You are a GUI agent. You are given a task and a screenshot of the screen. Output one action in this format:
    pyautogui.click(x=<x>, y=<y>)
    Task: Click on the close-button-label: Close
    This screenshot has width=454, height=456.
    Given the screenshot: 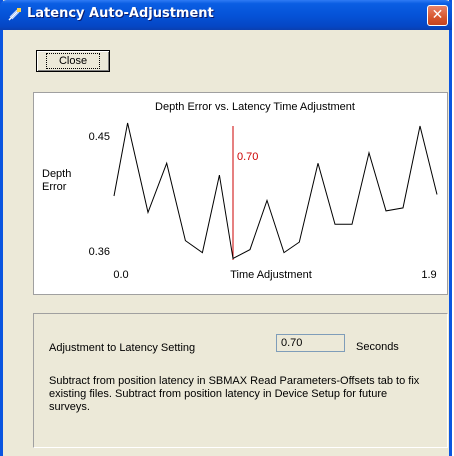 What is the action you would take?
    pyautogui.click(x=73, y=61)
    